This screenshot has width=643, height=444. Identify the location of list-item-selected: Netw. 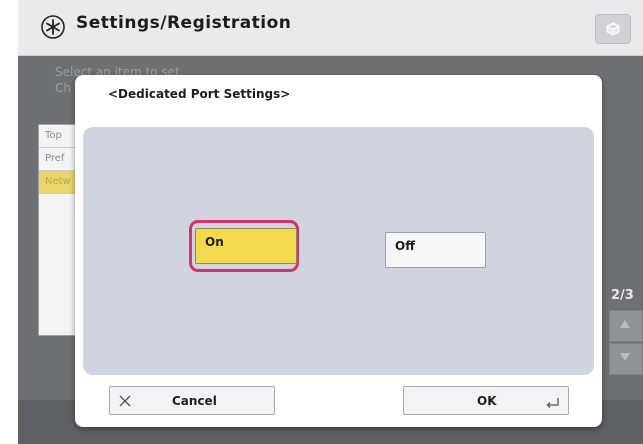
(59, 182).